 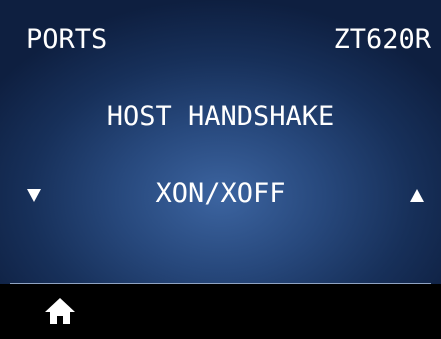 I want to click on menu-section-title: PORTS, so click(x=67, y=39).